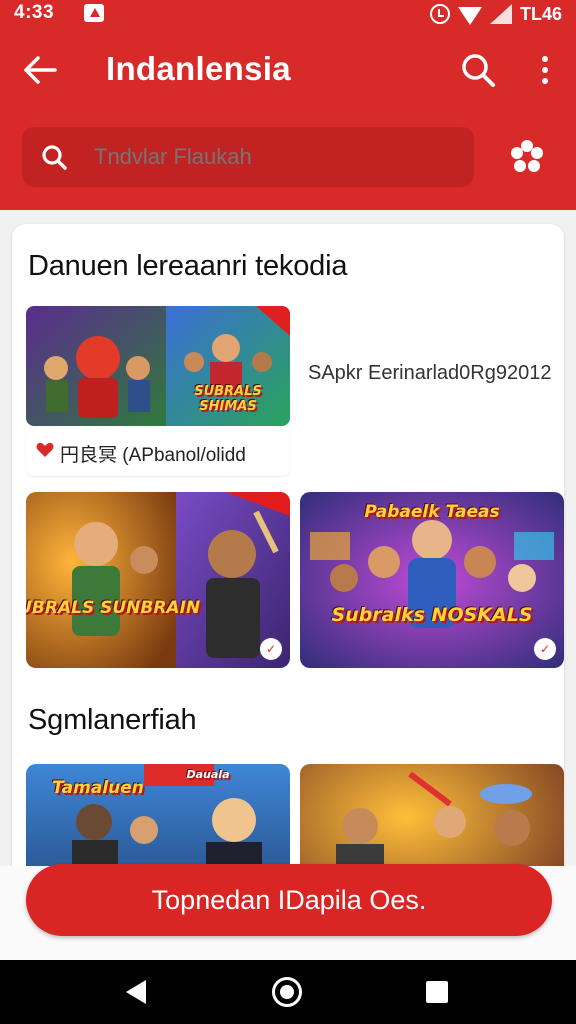 This screenshot has height=1024, width=576. I want to click on nav-home-icon, so click(287, 992).